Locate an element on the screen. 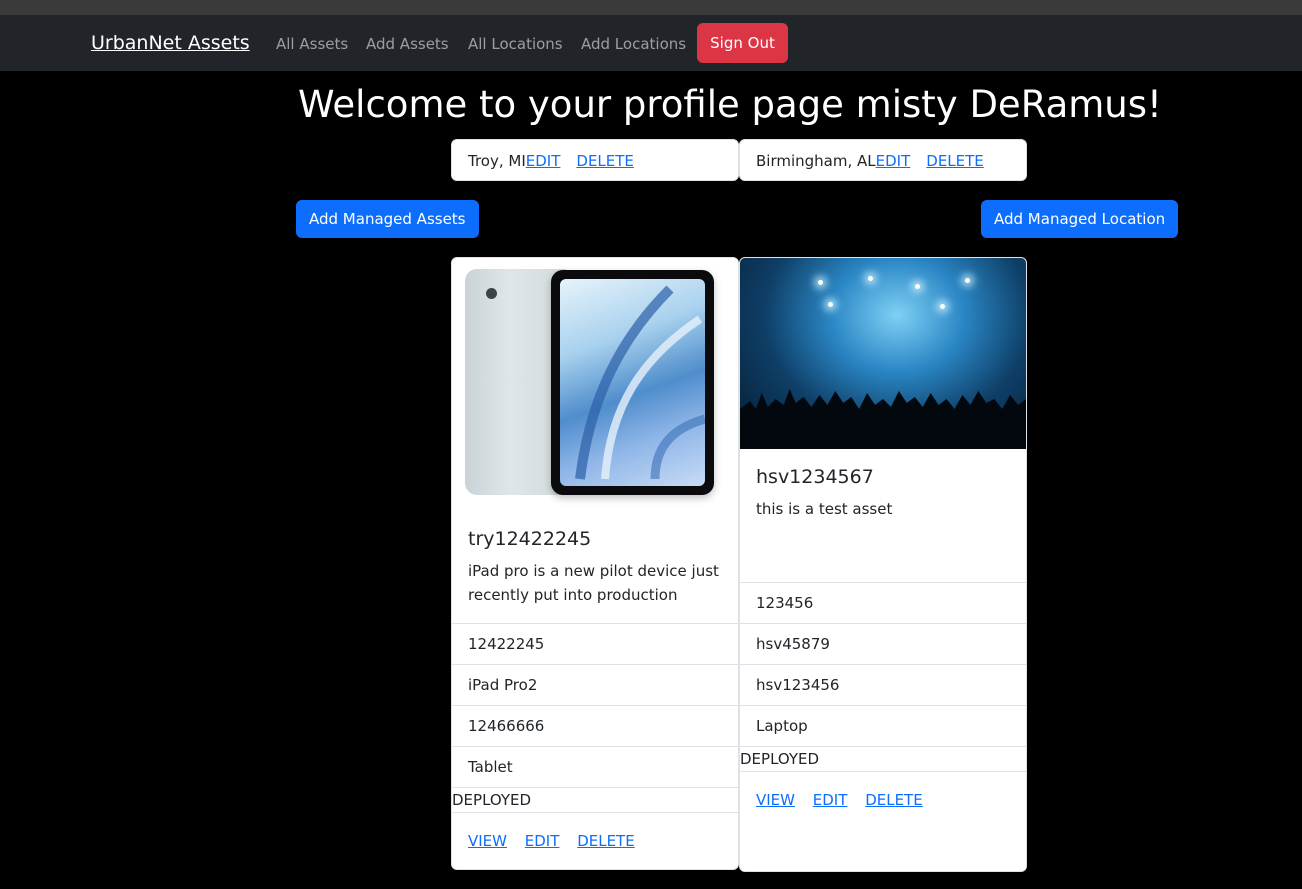 This screenshot has width=1302, height=889. location-card: Troy, MIEDIT DELETE is located at coordinates (595, 160).